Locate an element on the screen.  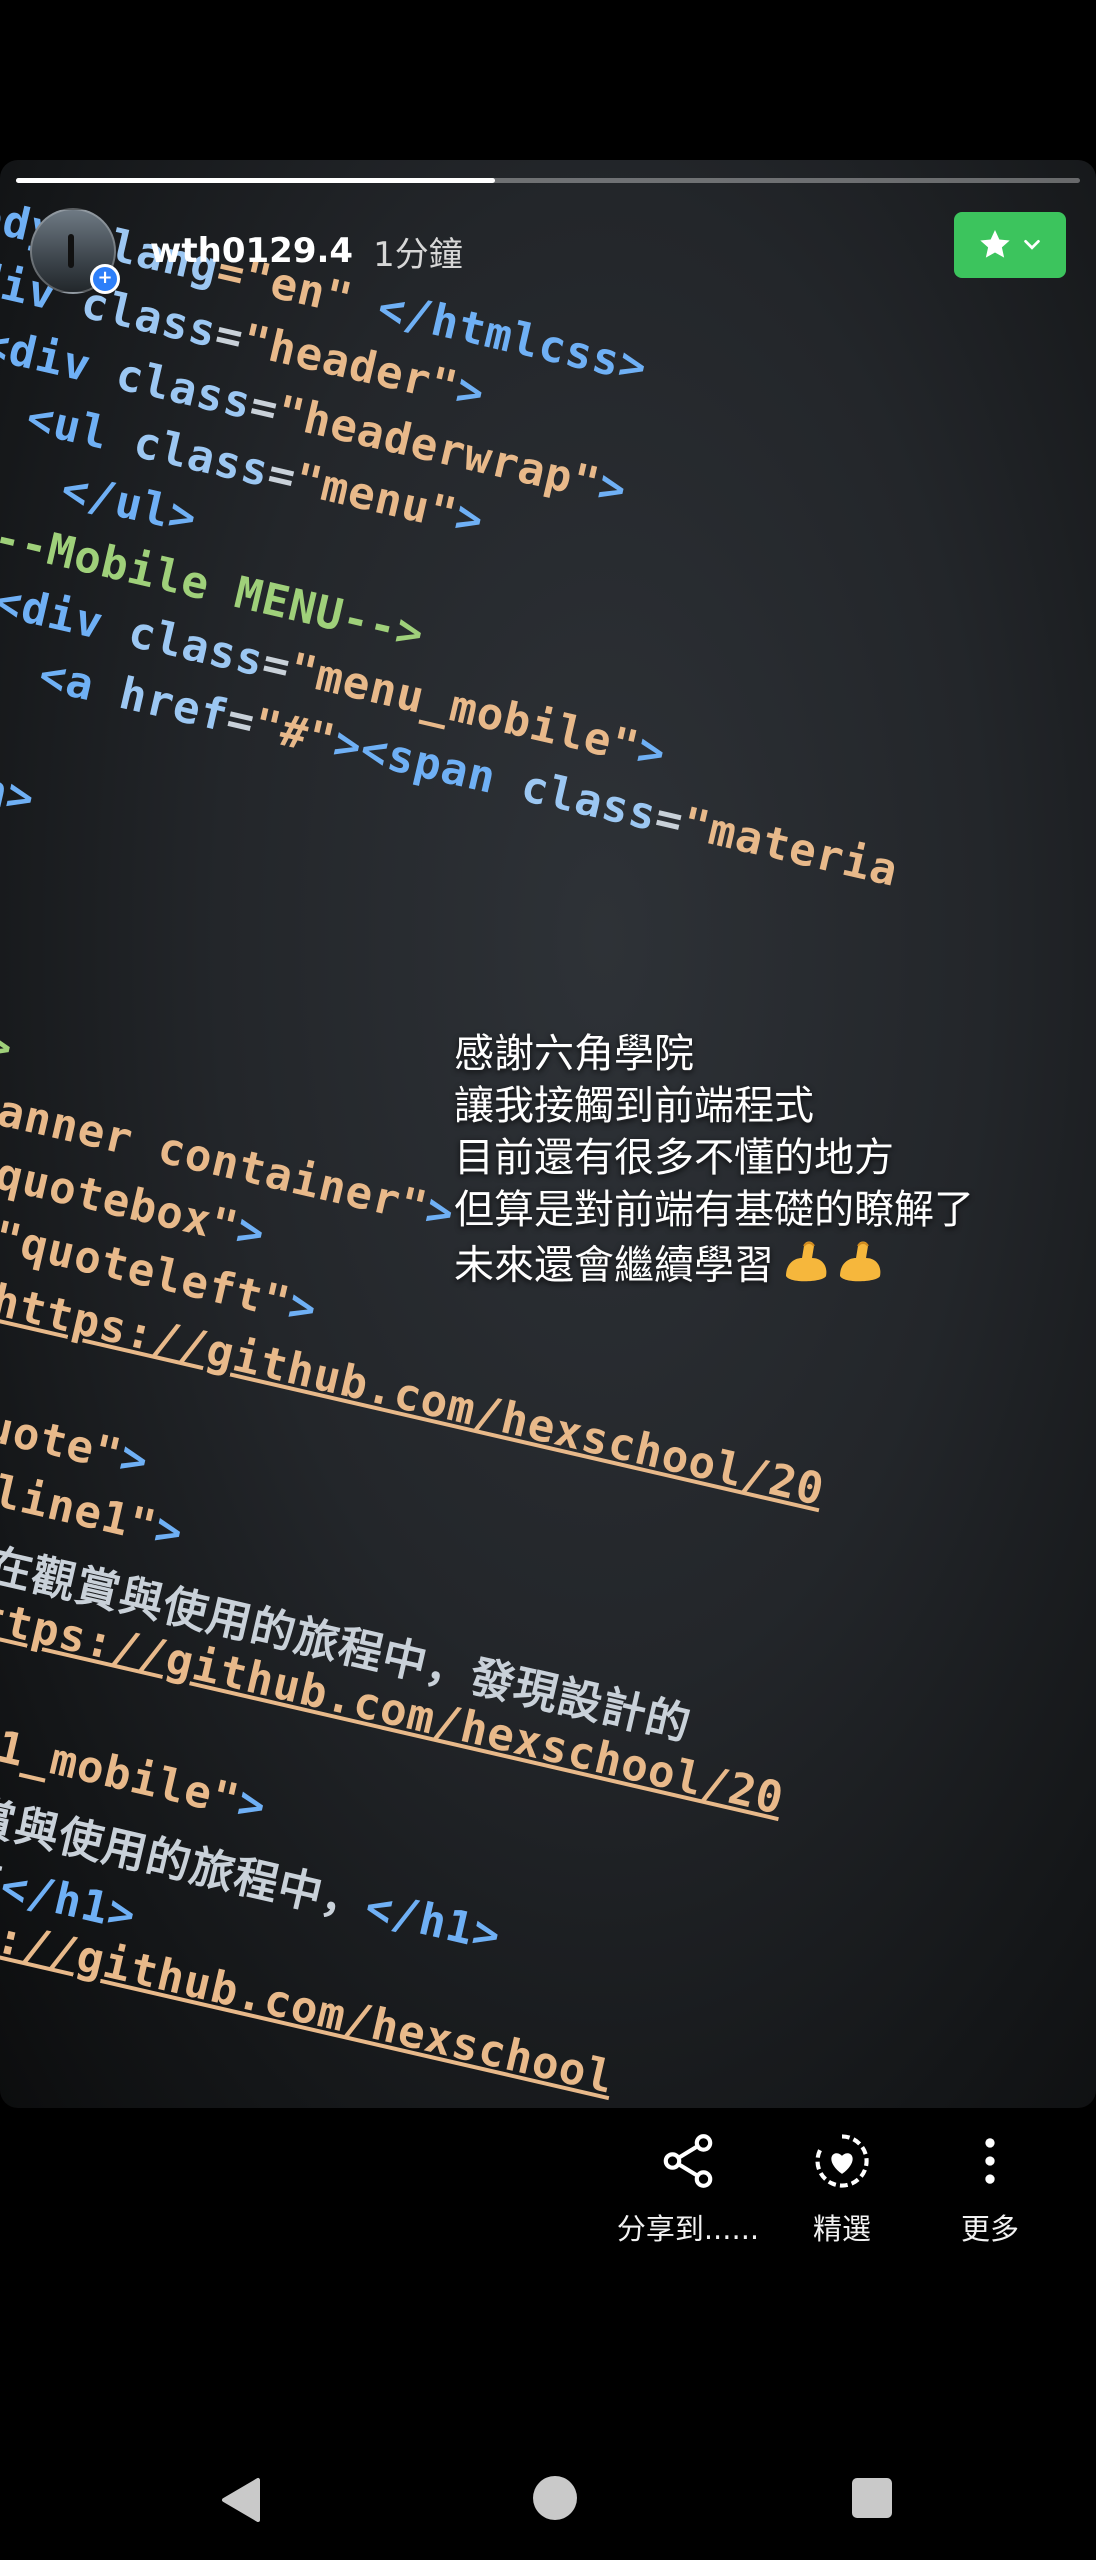
system-navigation-bar is located at coordinates (548, 2500).